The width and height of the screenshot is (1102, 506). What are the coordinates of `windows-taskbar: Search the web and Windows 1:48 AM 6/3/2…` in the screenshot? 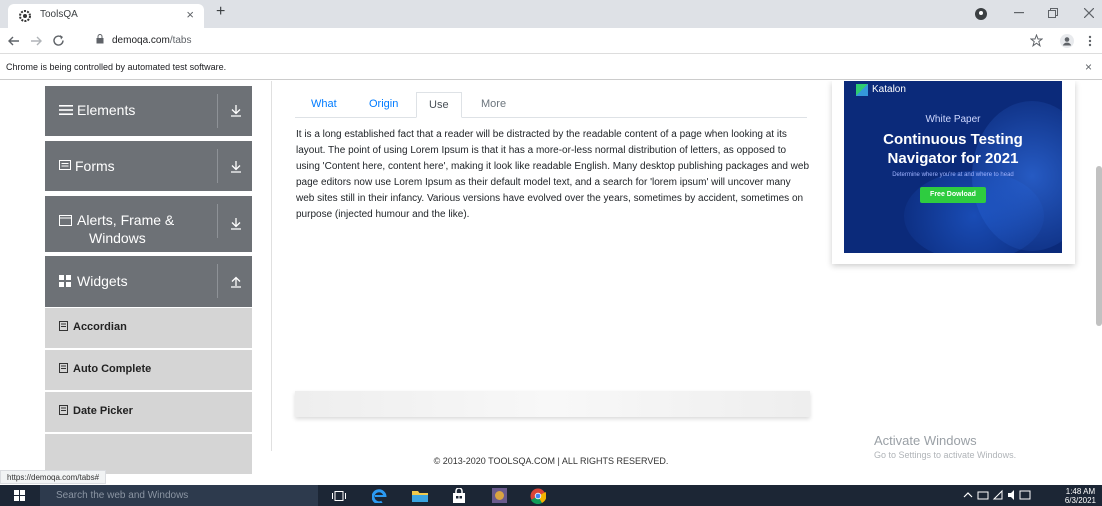 It's located at (551, 495).